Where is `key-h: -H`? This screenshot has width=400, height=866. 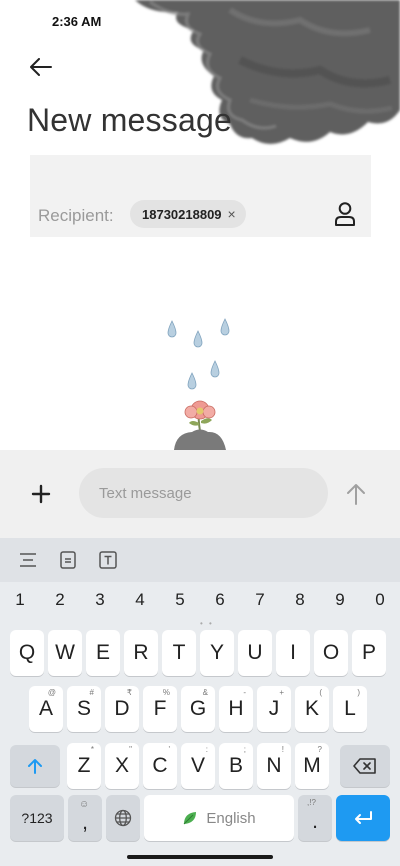
key-h: -H is located at coordinates (236, 709).